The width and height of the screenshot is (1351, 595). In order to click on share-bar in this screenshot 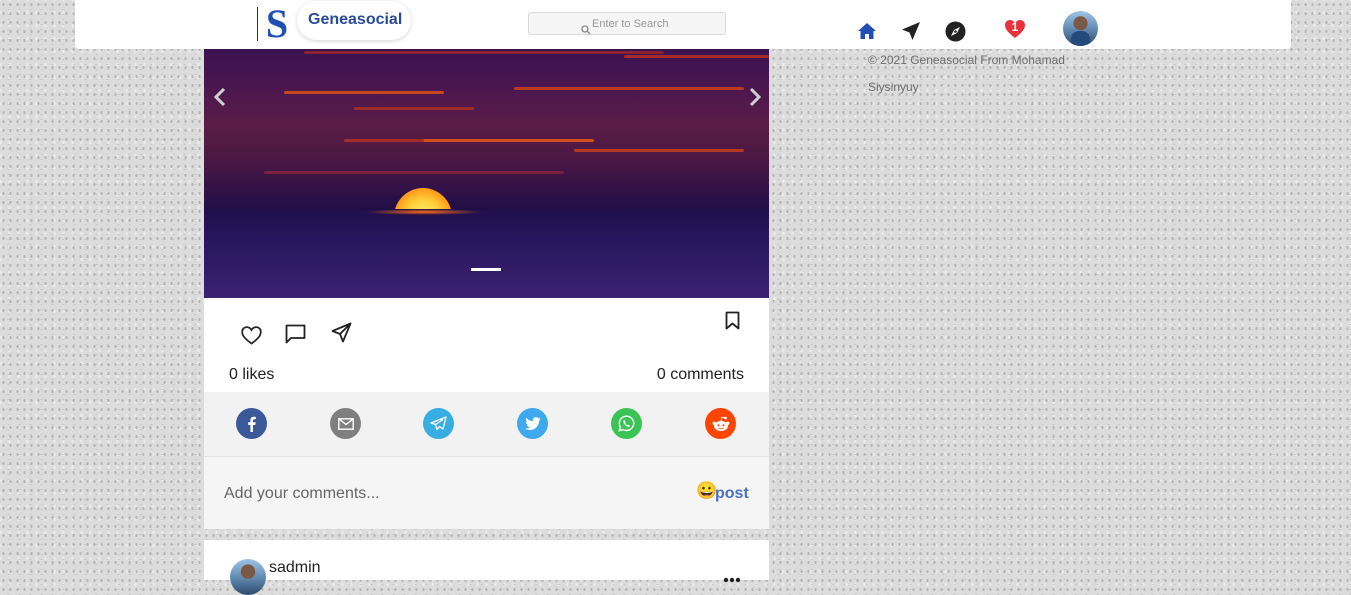, I will do `click(486, 424)`.